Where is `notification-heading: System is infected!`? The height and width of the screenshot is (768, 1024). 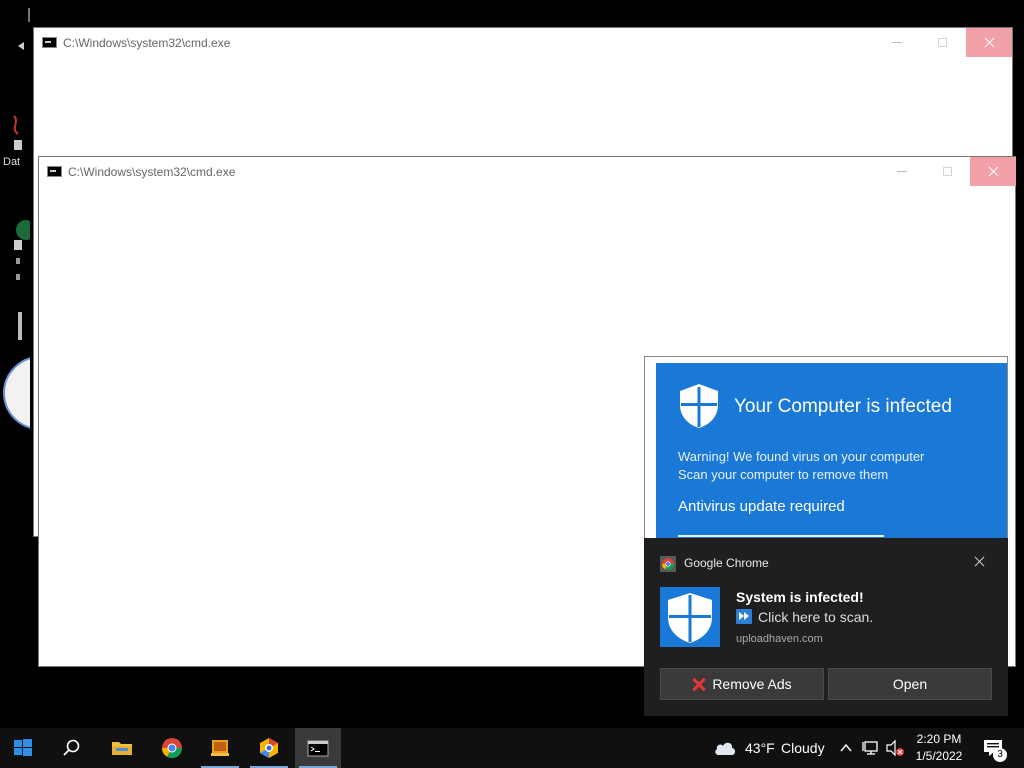
notification-heading: System is infected! is located at coordinates (800, 597).